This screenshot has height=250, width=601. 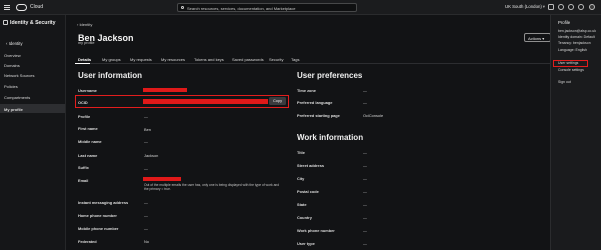 What do you see at coordinates (365, 191) in the screenshot?
I see `postal-code-value: —` at bounding box center [365, 191].